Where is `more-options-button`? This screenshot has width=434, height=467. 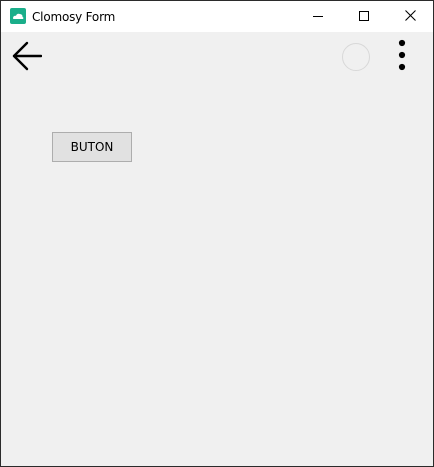
more-options-button is located at coordinates (402, 58).